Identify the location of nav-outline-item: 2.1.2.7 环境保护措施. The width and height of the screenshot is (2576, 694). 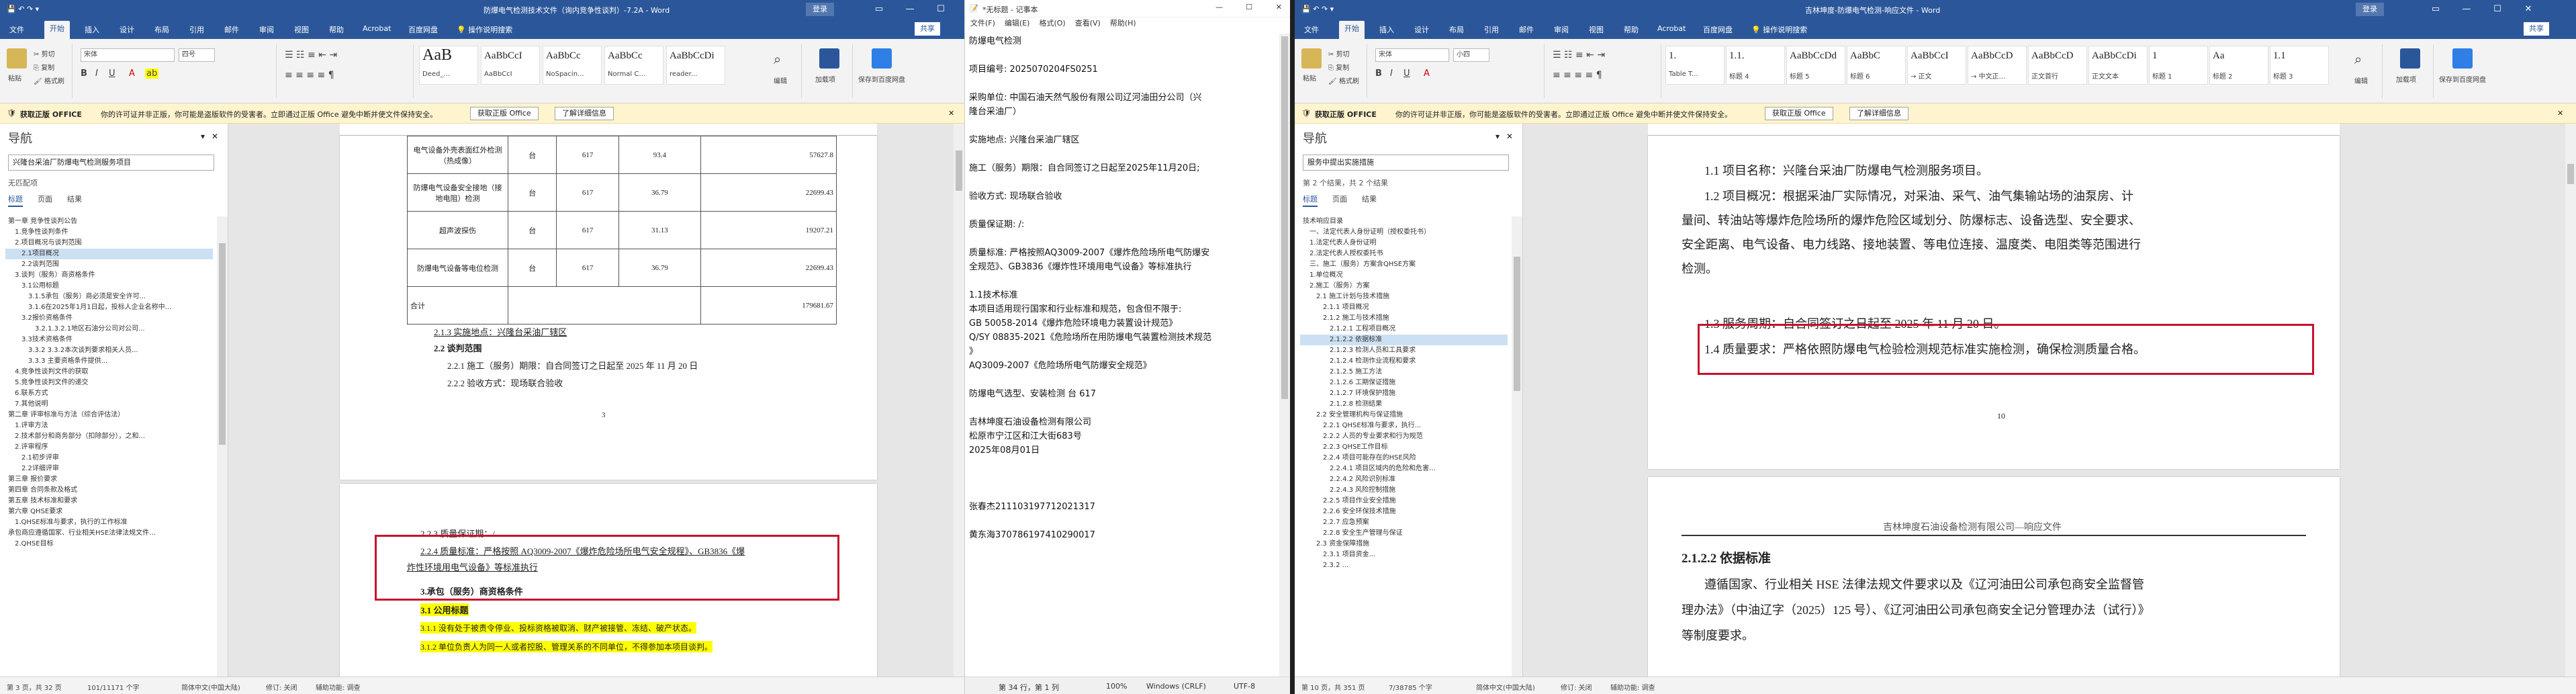
(1404, 394).